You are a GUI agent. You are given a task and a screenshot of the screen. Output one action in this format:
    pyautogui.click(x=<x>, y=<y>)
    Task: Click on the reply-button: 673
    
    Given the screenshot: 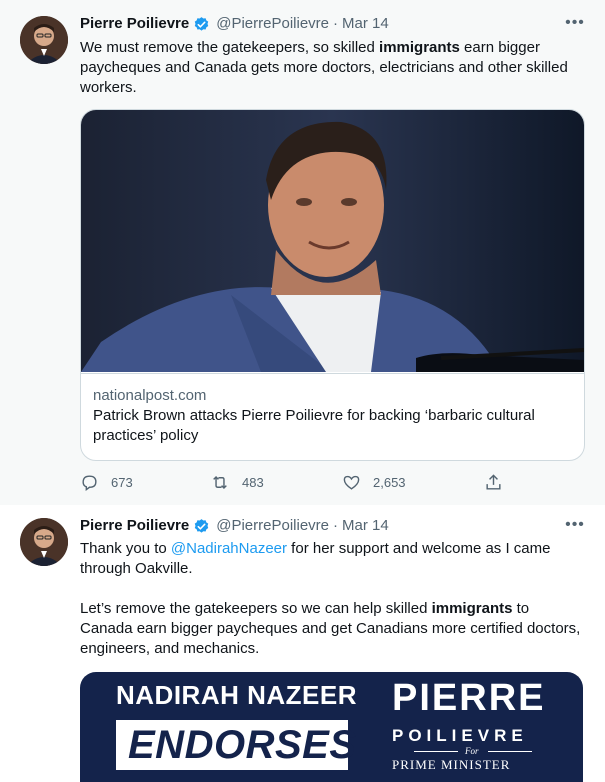 What is the action you would take?
    pyautogui.click(x=106, y=482)
    